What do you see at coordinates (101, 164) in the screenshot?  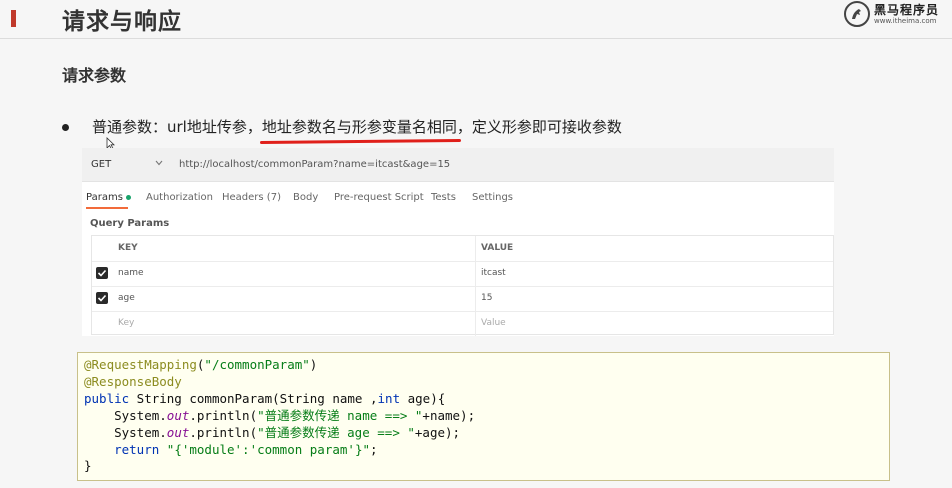 I see `http-method-select: GET` at bounding box center [101, 164].